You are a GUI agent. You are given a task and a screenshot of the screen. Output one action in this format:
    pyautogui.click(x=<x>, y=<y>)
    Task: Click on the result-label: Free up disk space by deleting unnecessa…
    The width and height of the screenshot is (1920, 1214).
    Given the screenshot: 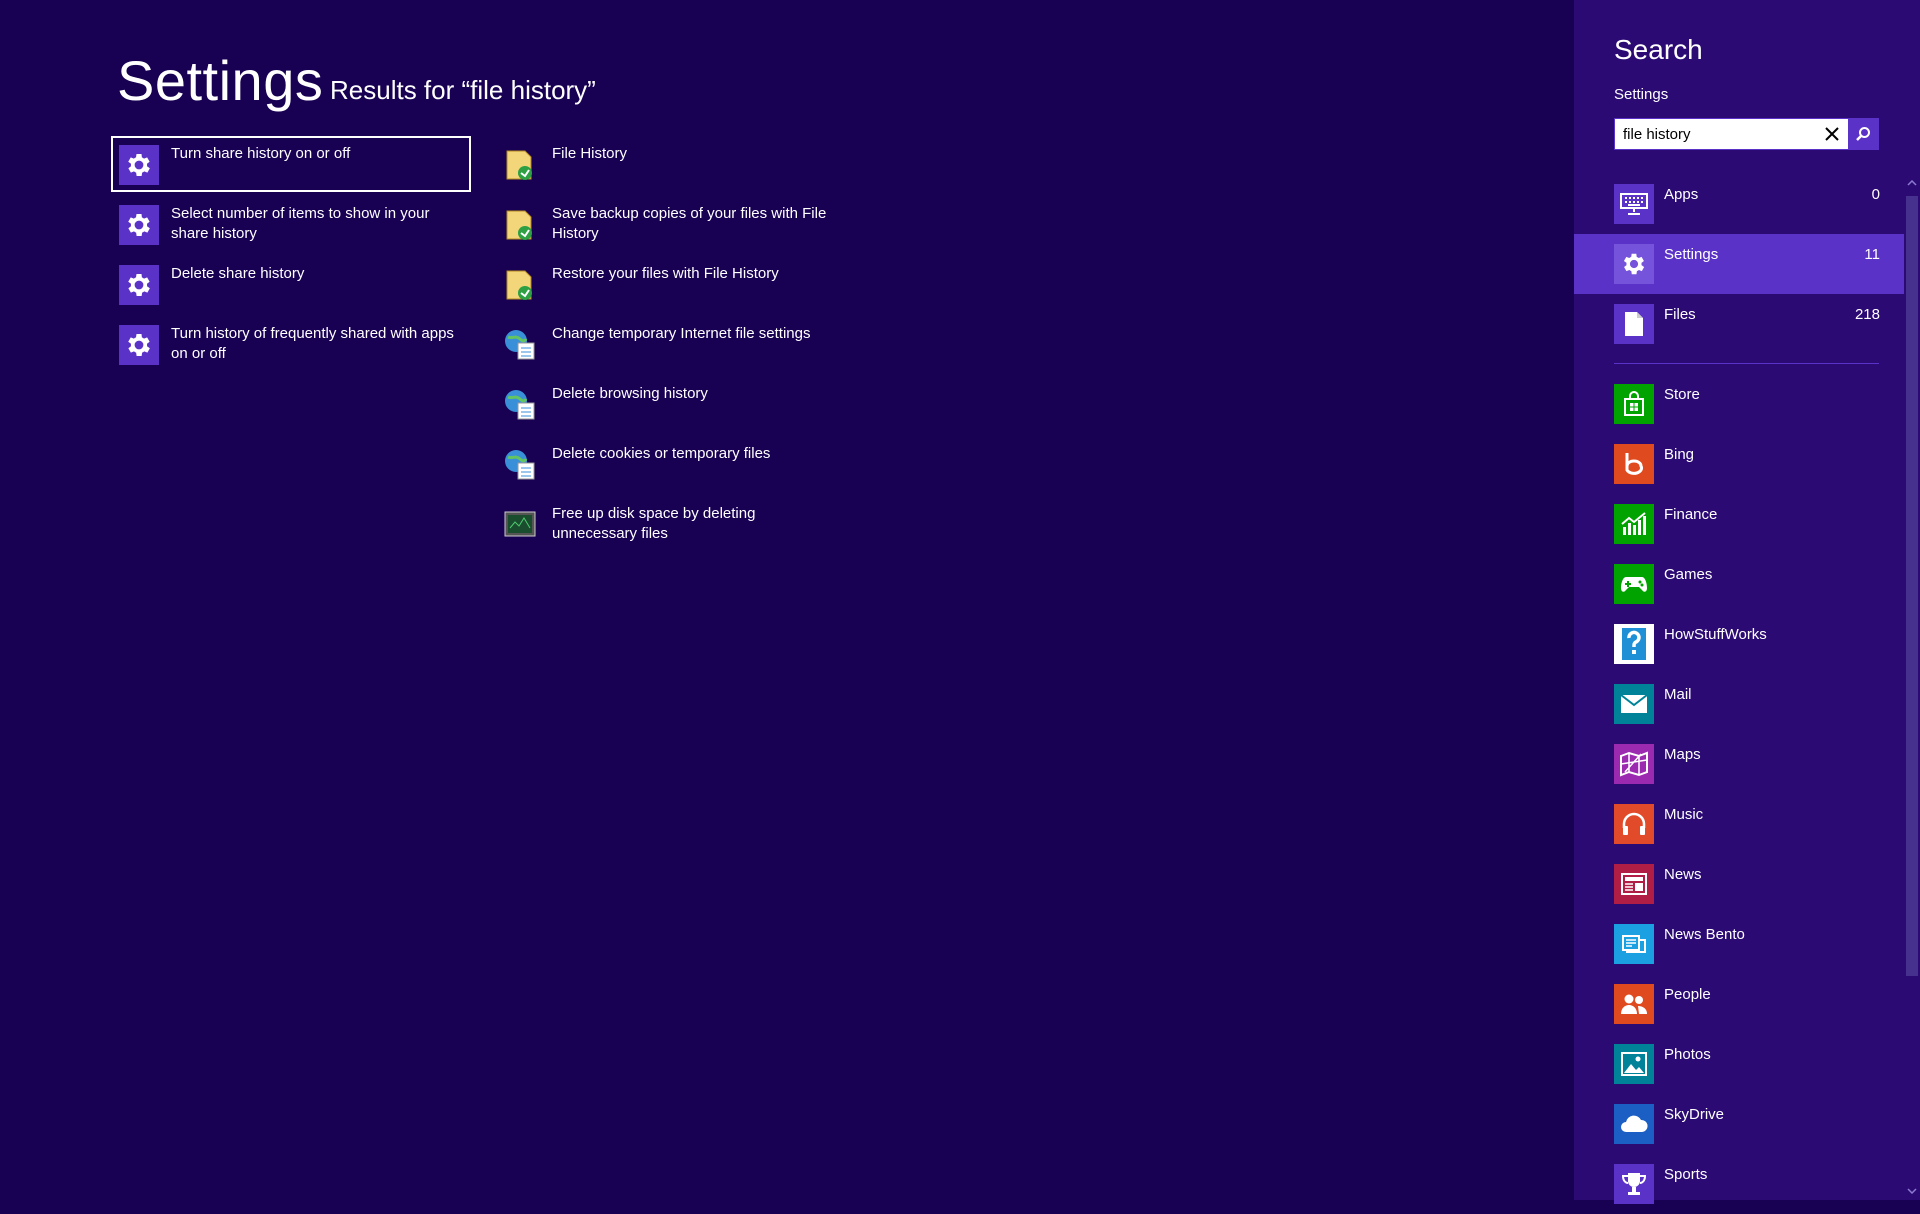 What is the action you would take?
    pyautogui.click(x=654, y=523)
    